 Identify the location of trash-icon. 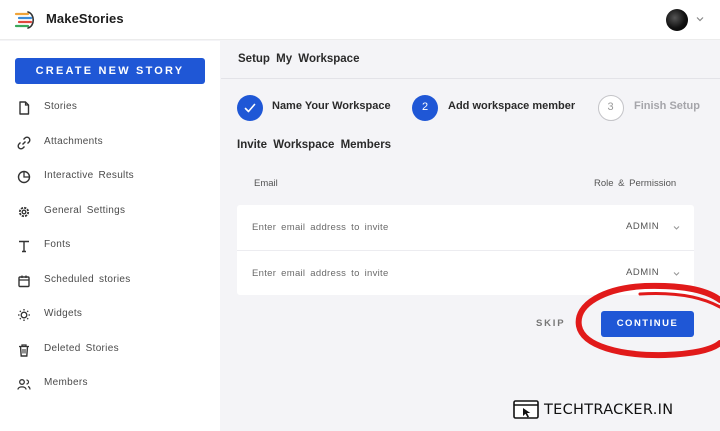
(24, 350).